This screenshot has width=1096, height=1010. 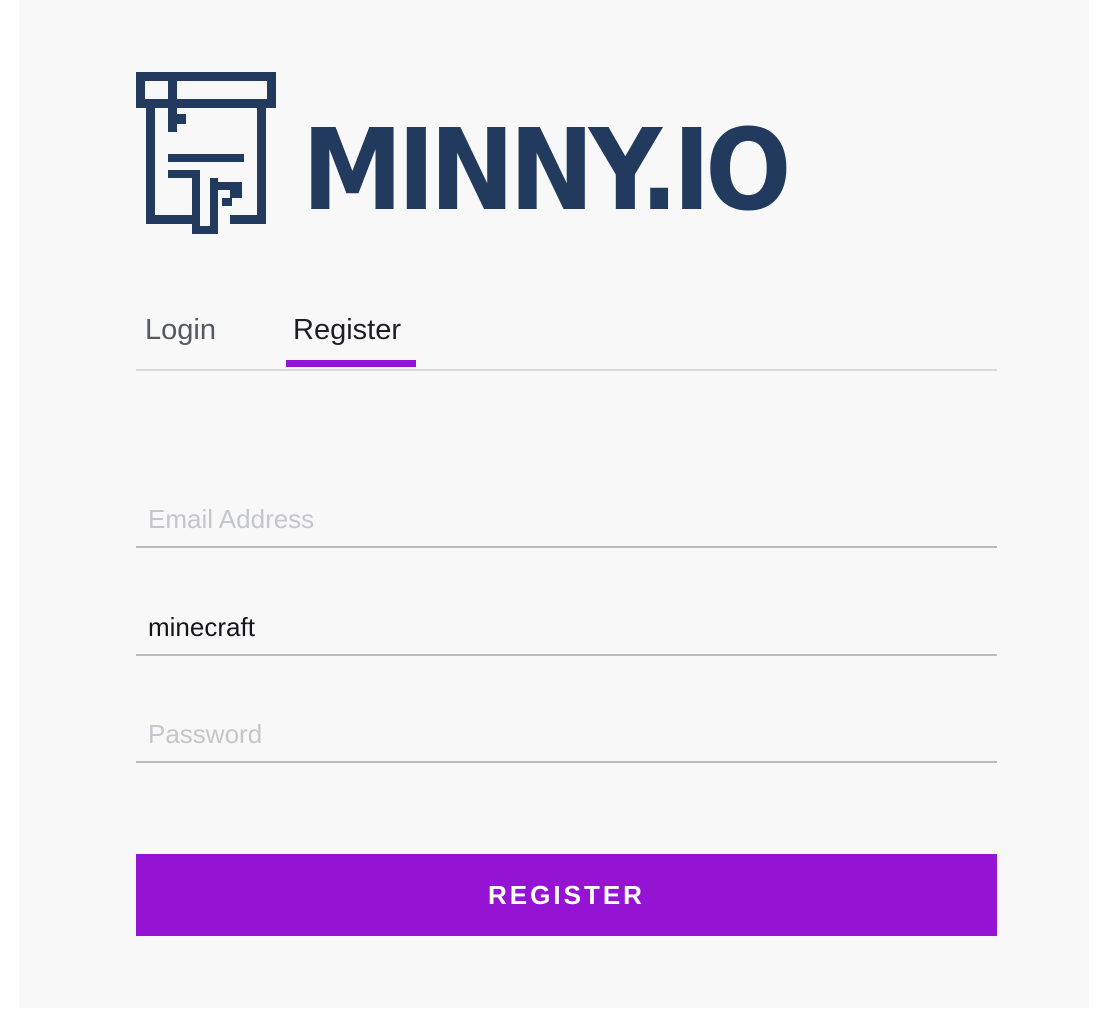 I want to click on logo-wordmark: MINNY.IO, so click(x=544, y=171).